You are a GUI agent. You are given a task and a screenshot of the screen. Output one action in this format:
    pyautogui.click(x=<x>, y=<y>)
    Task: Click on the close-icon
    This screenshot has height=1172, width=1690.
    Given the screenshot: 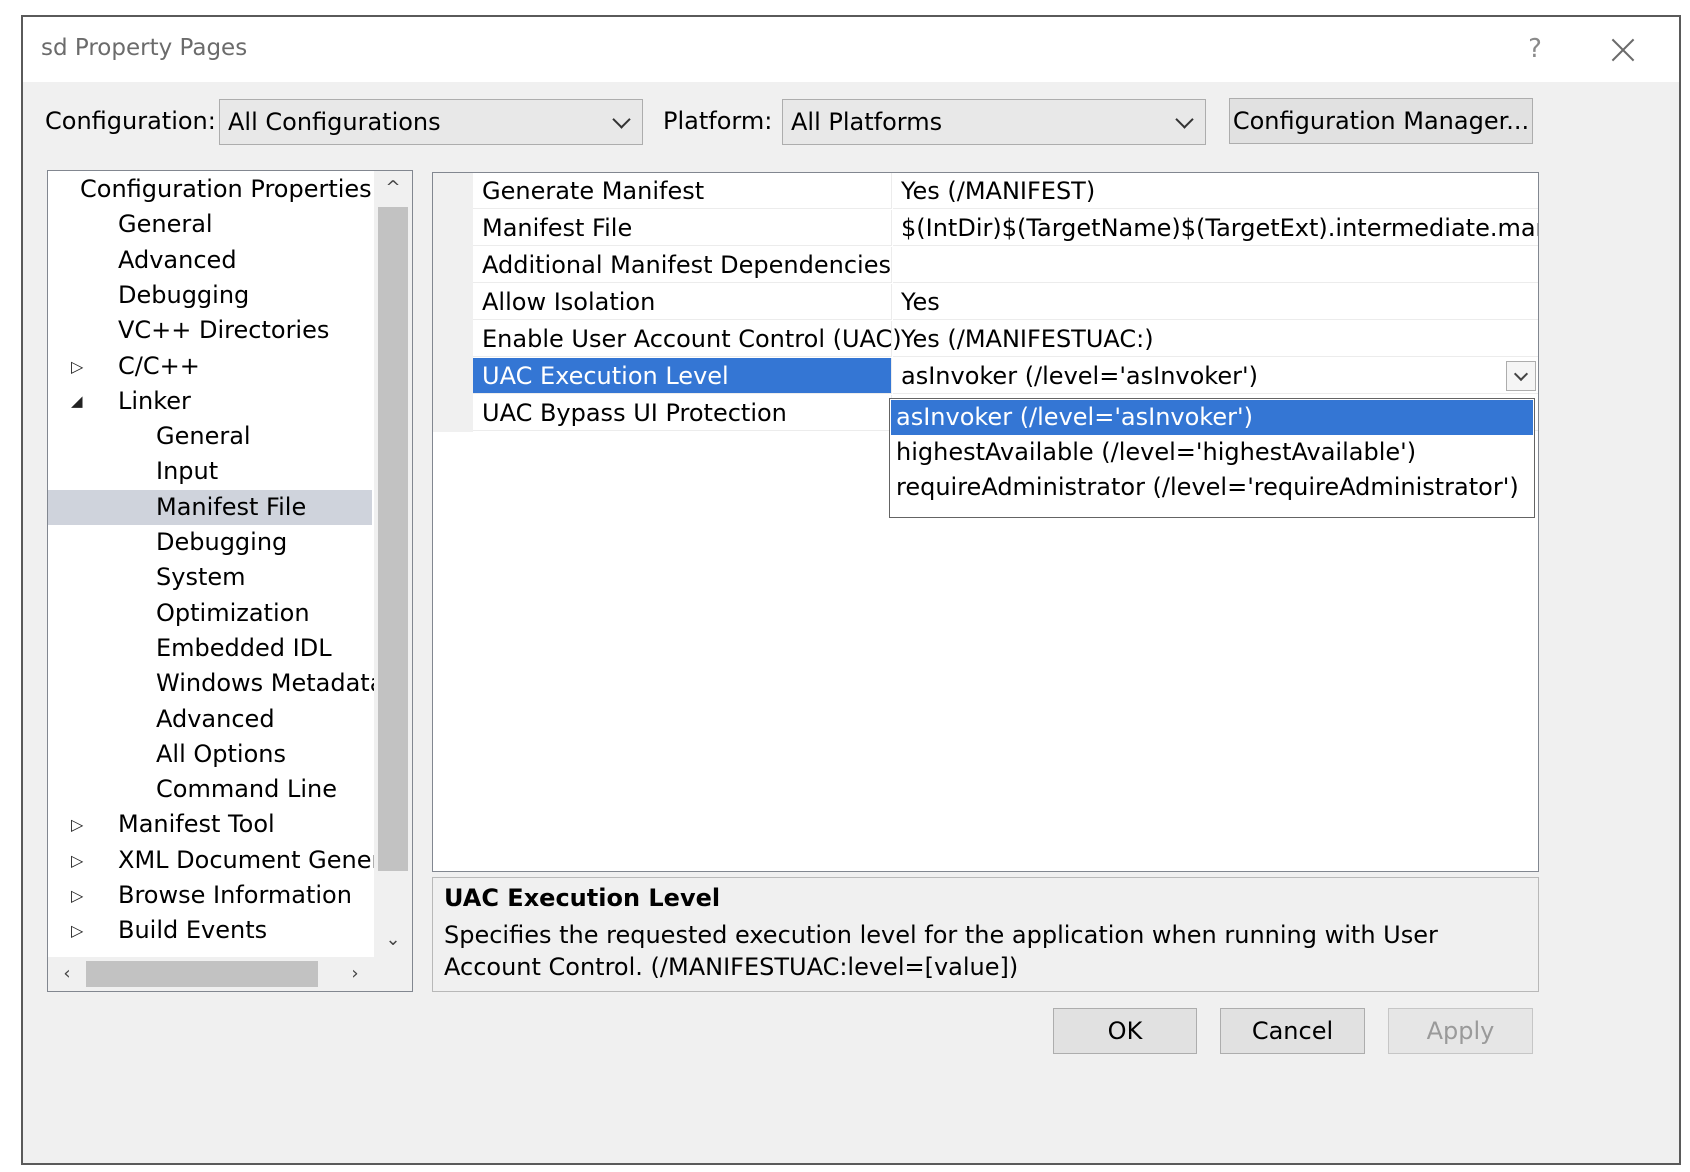 What is the action you would take?
    pyautogui.click(x=1623, y=49)
    